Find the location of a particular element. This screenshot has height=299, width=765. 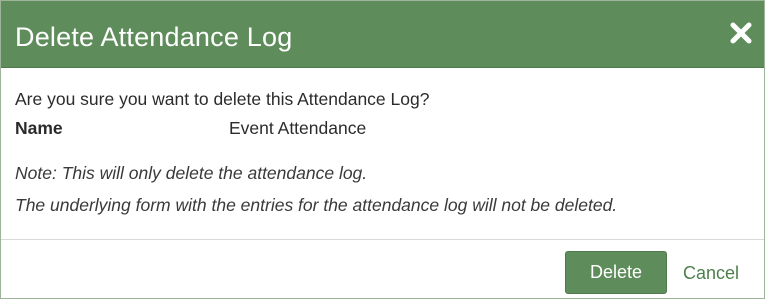

name-label: Name is located at coordinates (39, 128).